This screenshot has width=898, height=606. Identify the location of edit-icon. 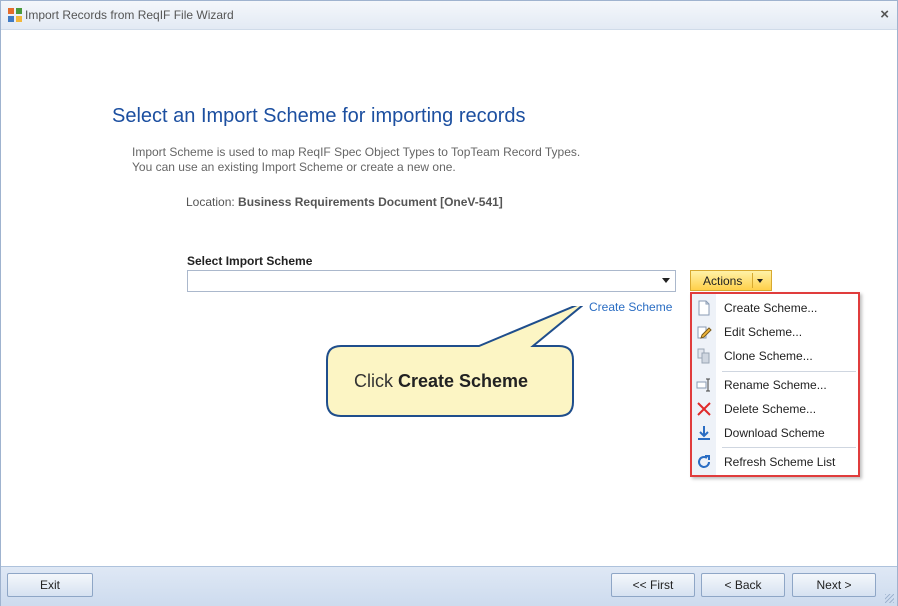
(704, 332).